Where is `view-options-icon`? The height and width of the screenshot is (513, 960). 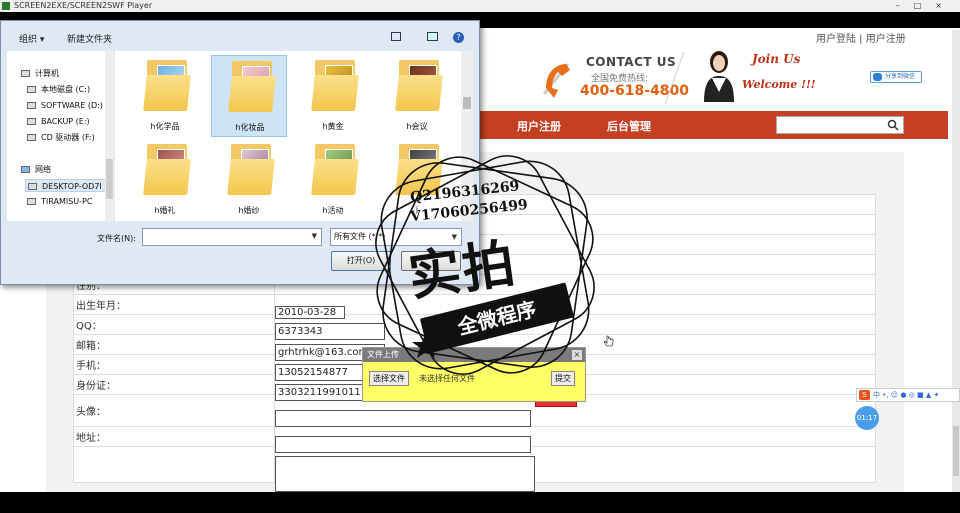 view-options-icon is located at coordinates (396, 36).